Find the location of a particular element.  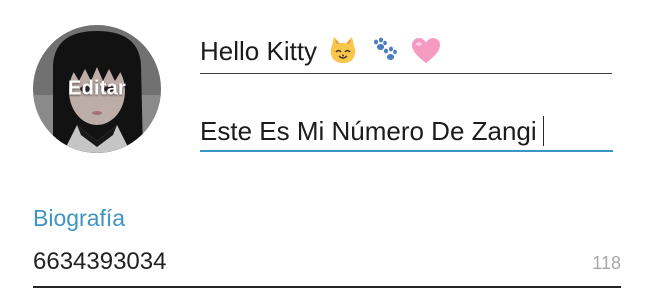

avatar: Editar is located at coordinates (97, 89).